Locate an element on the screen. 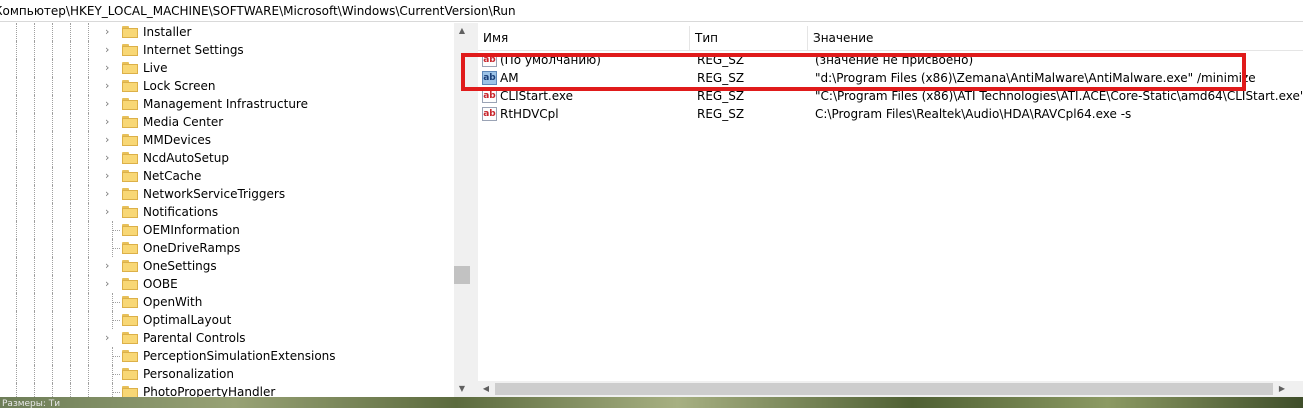 This screenshot has width=1303, height=409. list-horizontal-scrollbar: ◀ ▶ is located at coordinates (884, 389).